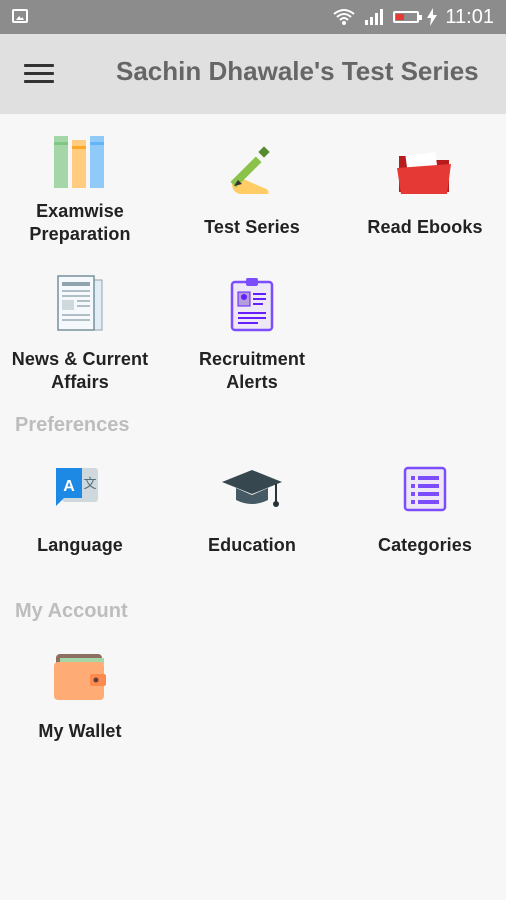 Image resolution: width=506 pixels, height=900 pixels. Describe the element at coordinates (39, 75) in the screenshot. I see `menu-button` at that location.